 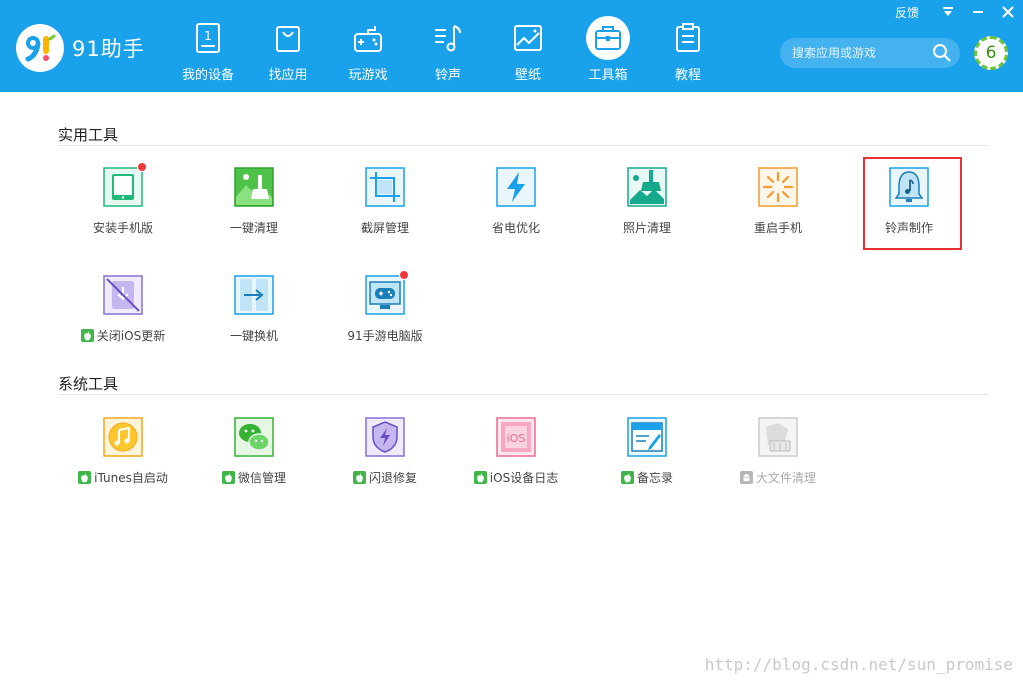 I want to click on section-title-system: 系统工具, so click(x=88, y=384).